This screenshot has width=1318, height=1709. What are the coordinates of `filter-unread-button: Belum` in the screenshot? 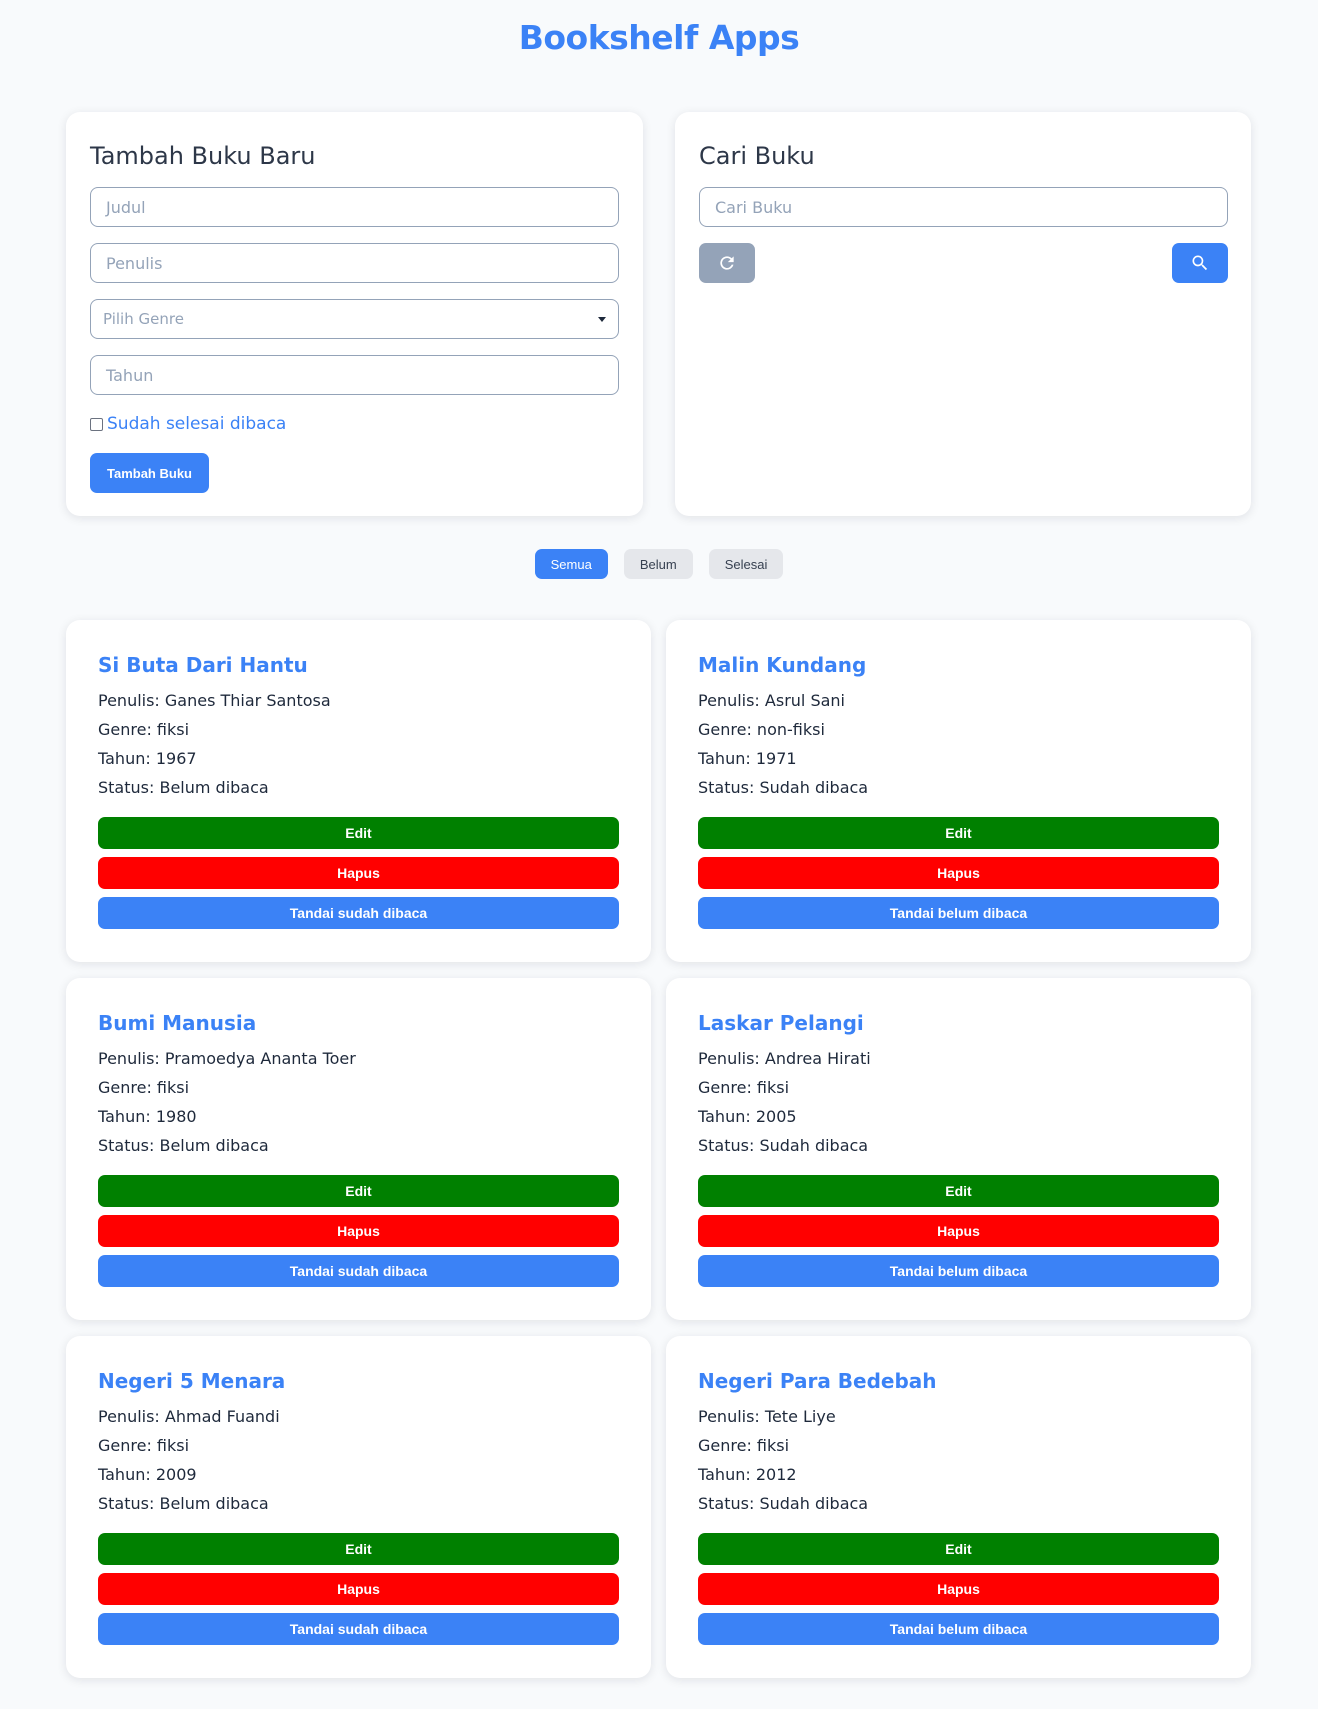 It's located at (658, 564).